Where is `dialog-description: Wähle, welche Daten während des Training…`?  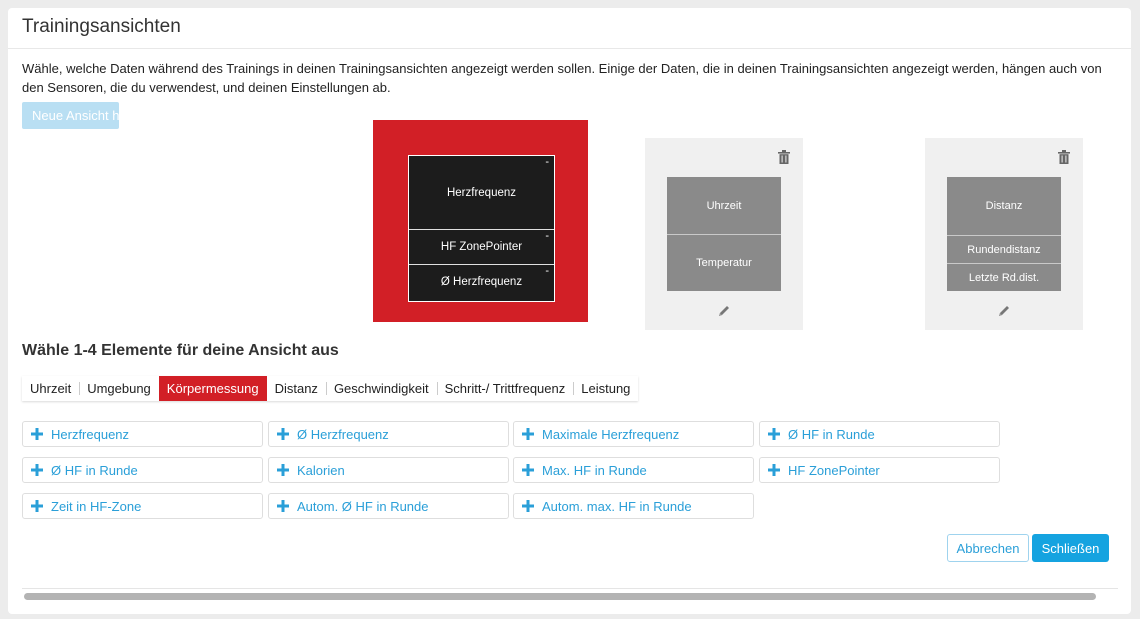
dialog-description: Wähle, welche Daten während des Training… is located at coordinates (562, 78).